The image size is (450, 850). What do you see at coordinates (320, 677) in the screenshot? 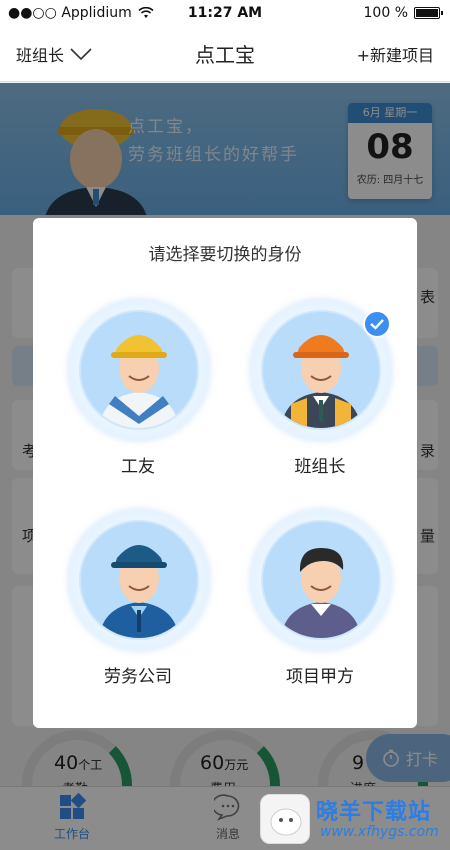
I see `role-label: 项目甲方` at bounding box center [320, 677].